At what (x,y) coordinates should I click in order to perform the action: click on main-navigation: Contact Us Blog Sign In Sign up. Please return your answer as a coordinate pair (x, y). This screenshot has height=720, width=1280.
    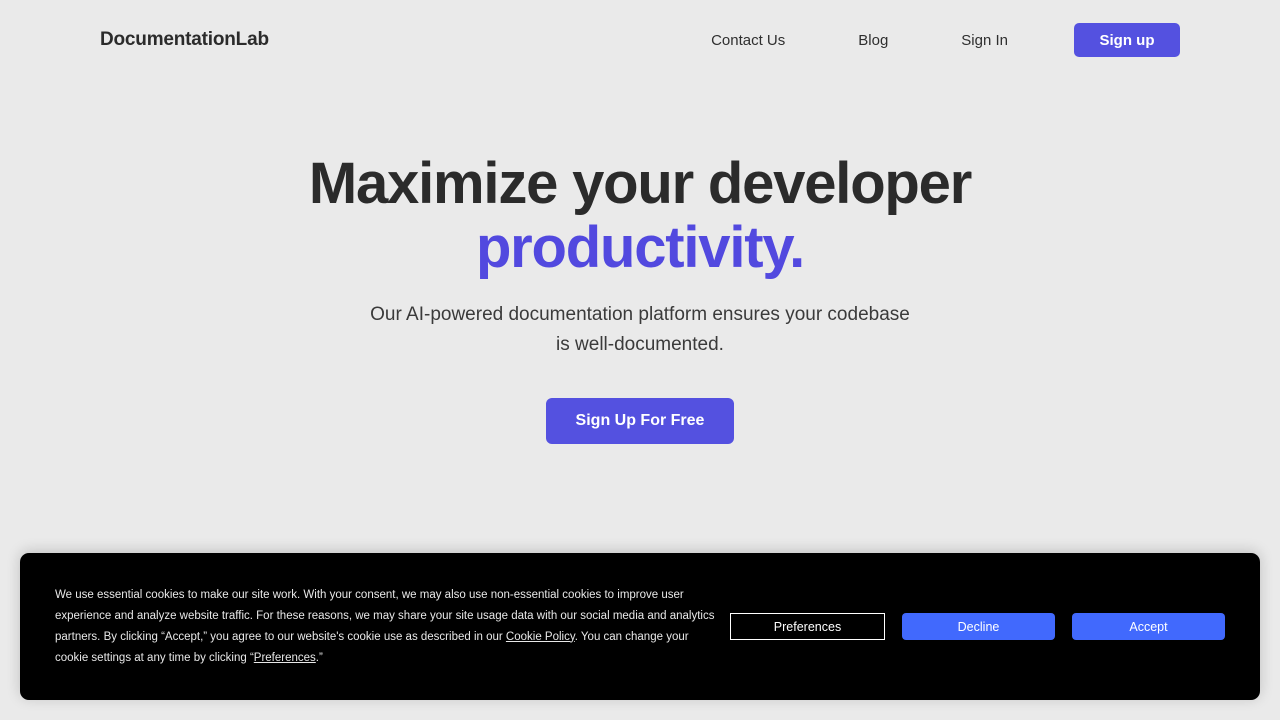
    Looking at the image, I should click on (944, 40).